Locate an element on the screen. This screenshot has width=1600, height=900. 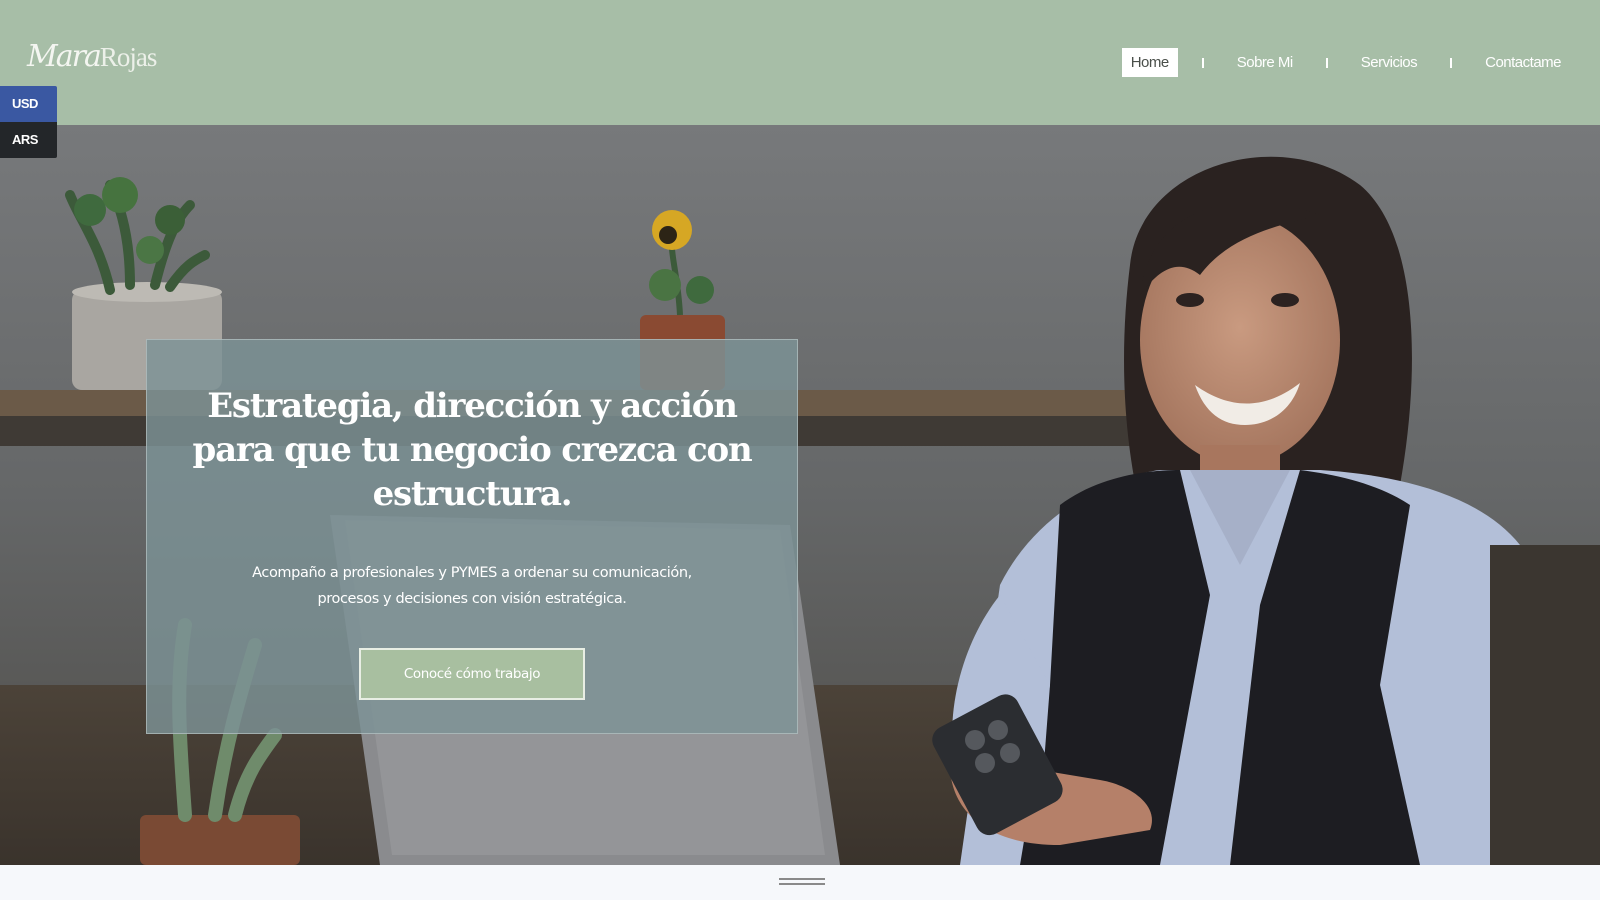
currency-usd-button: USD is located at coordinates (28, 104).